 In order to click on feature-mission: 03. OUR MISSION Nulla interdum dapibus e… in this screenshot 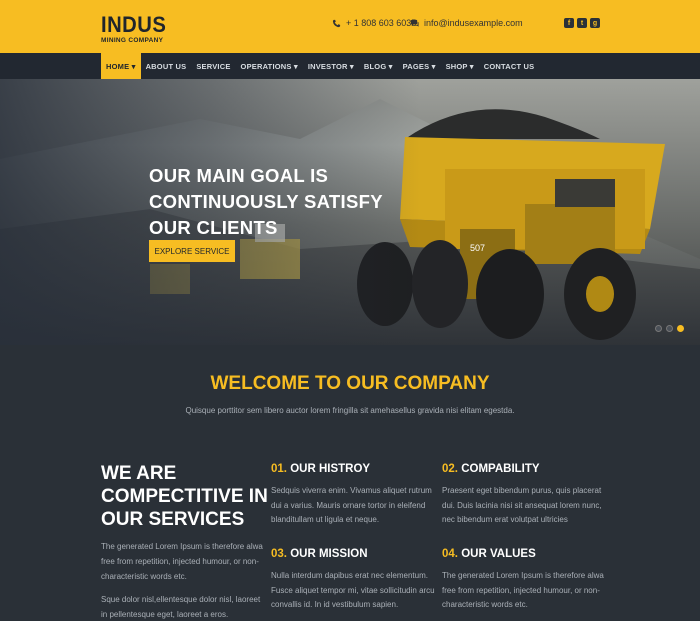, I will do `click(353, 580)`.